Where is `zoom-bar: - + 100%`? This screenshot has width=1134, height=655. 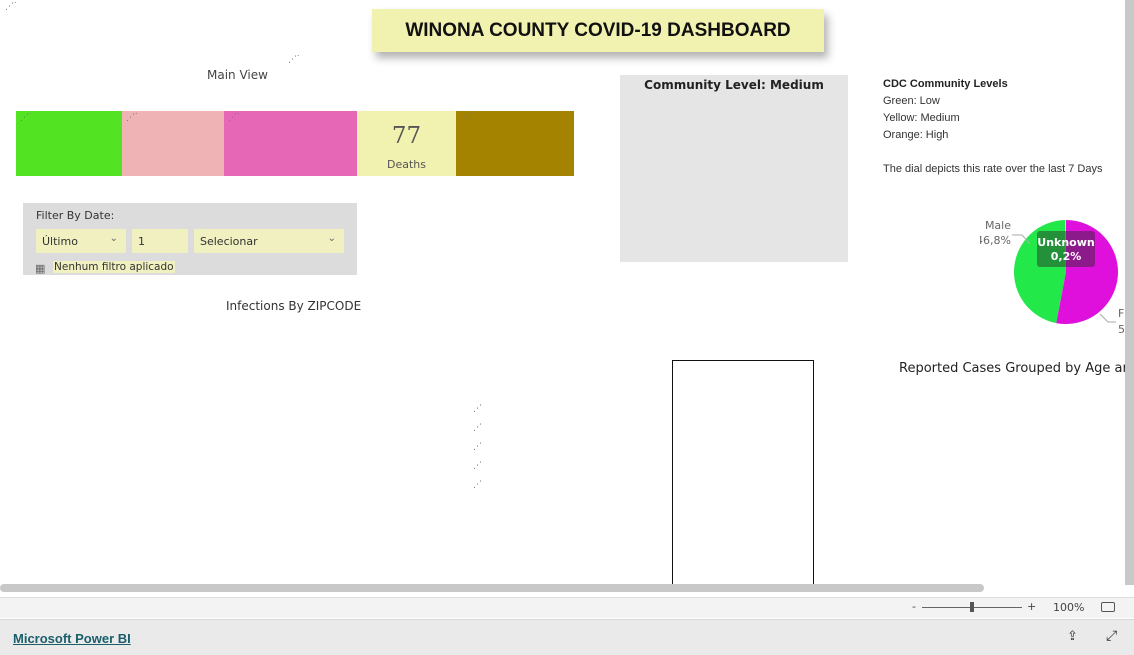 zoom-bar: - + 100% is located at coordinates (567, 607).